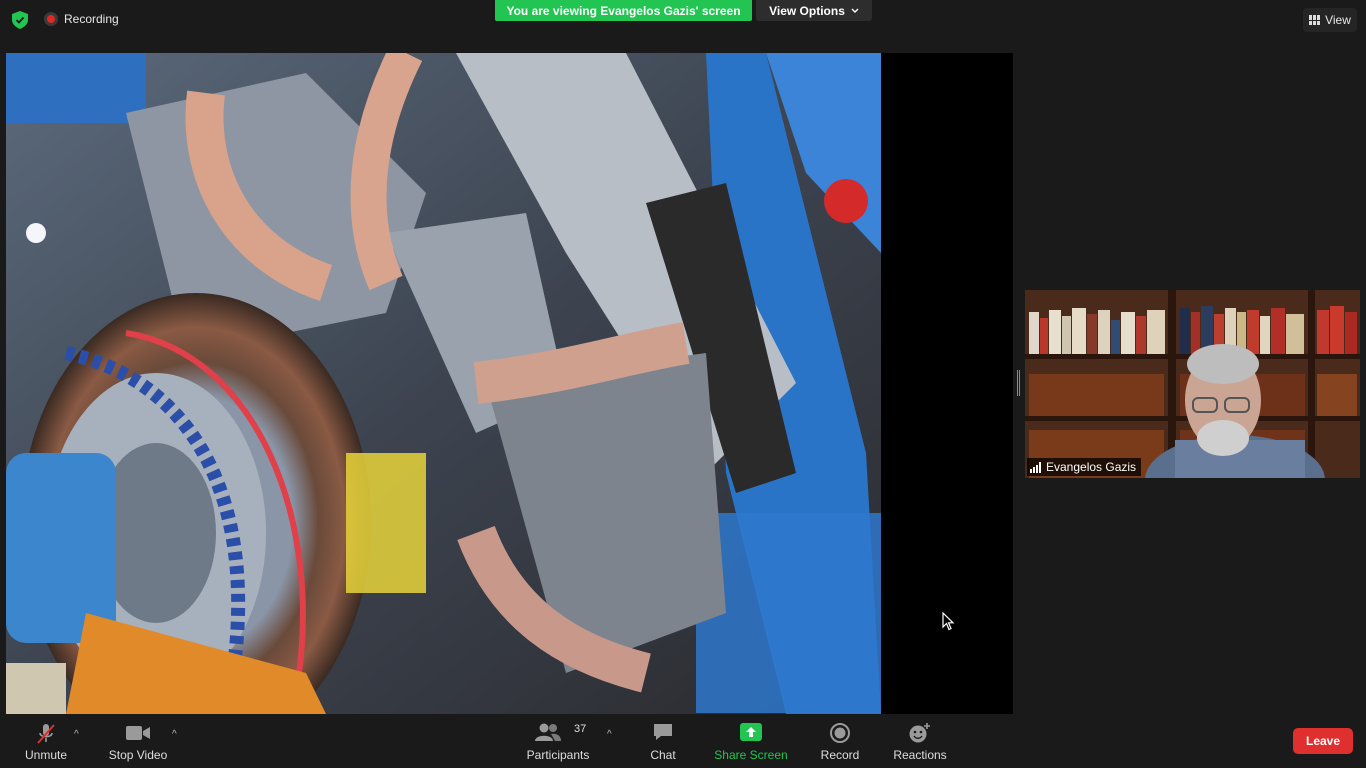  I want to click on participant-name: Evangelos Gazis, so click(1091, 467).